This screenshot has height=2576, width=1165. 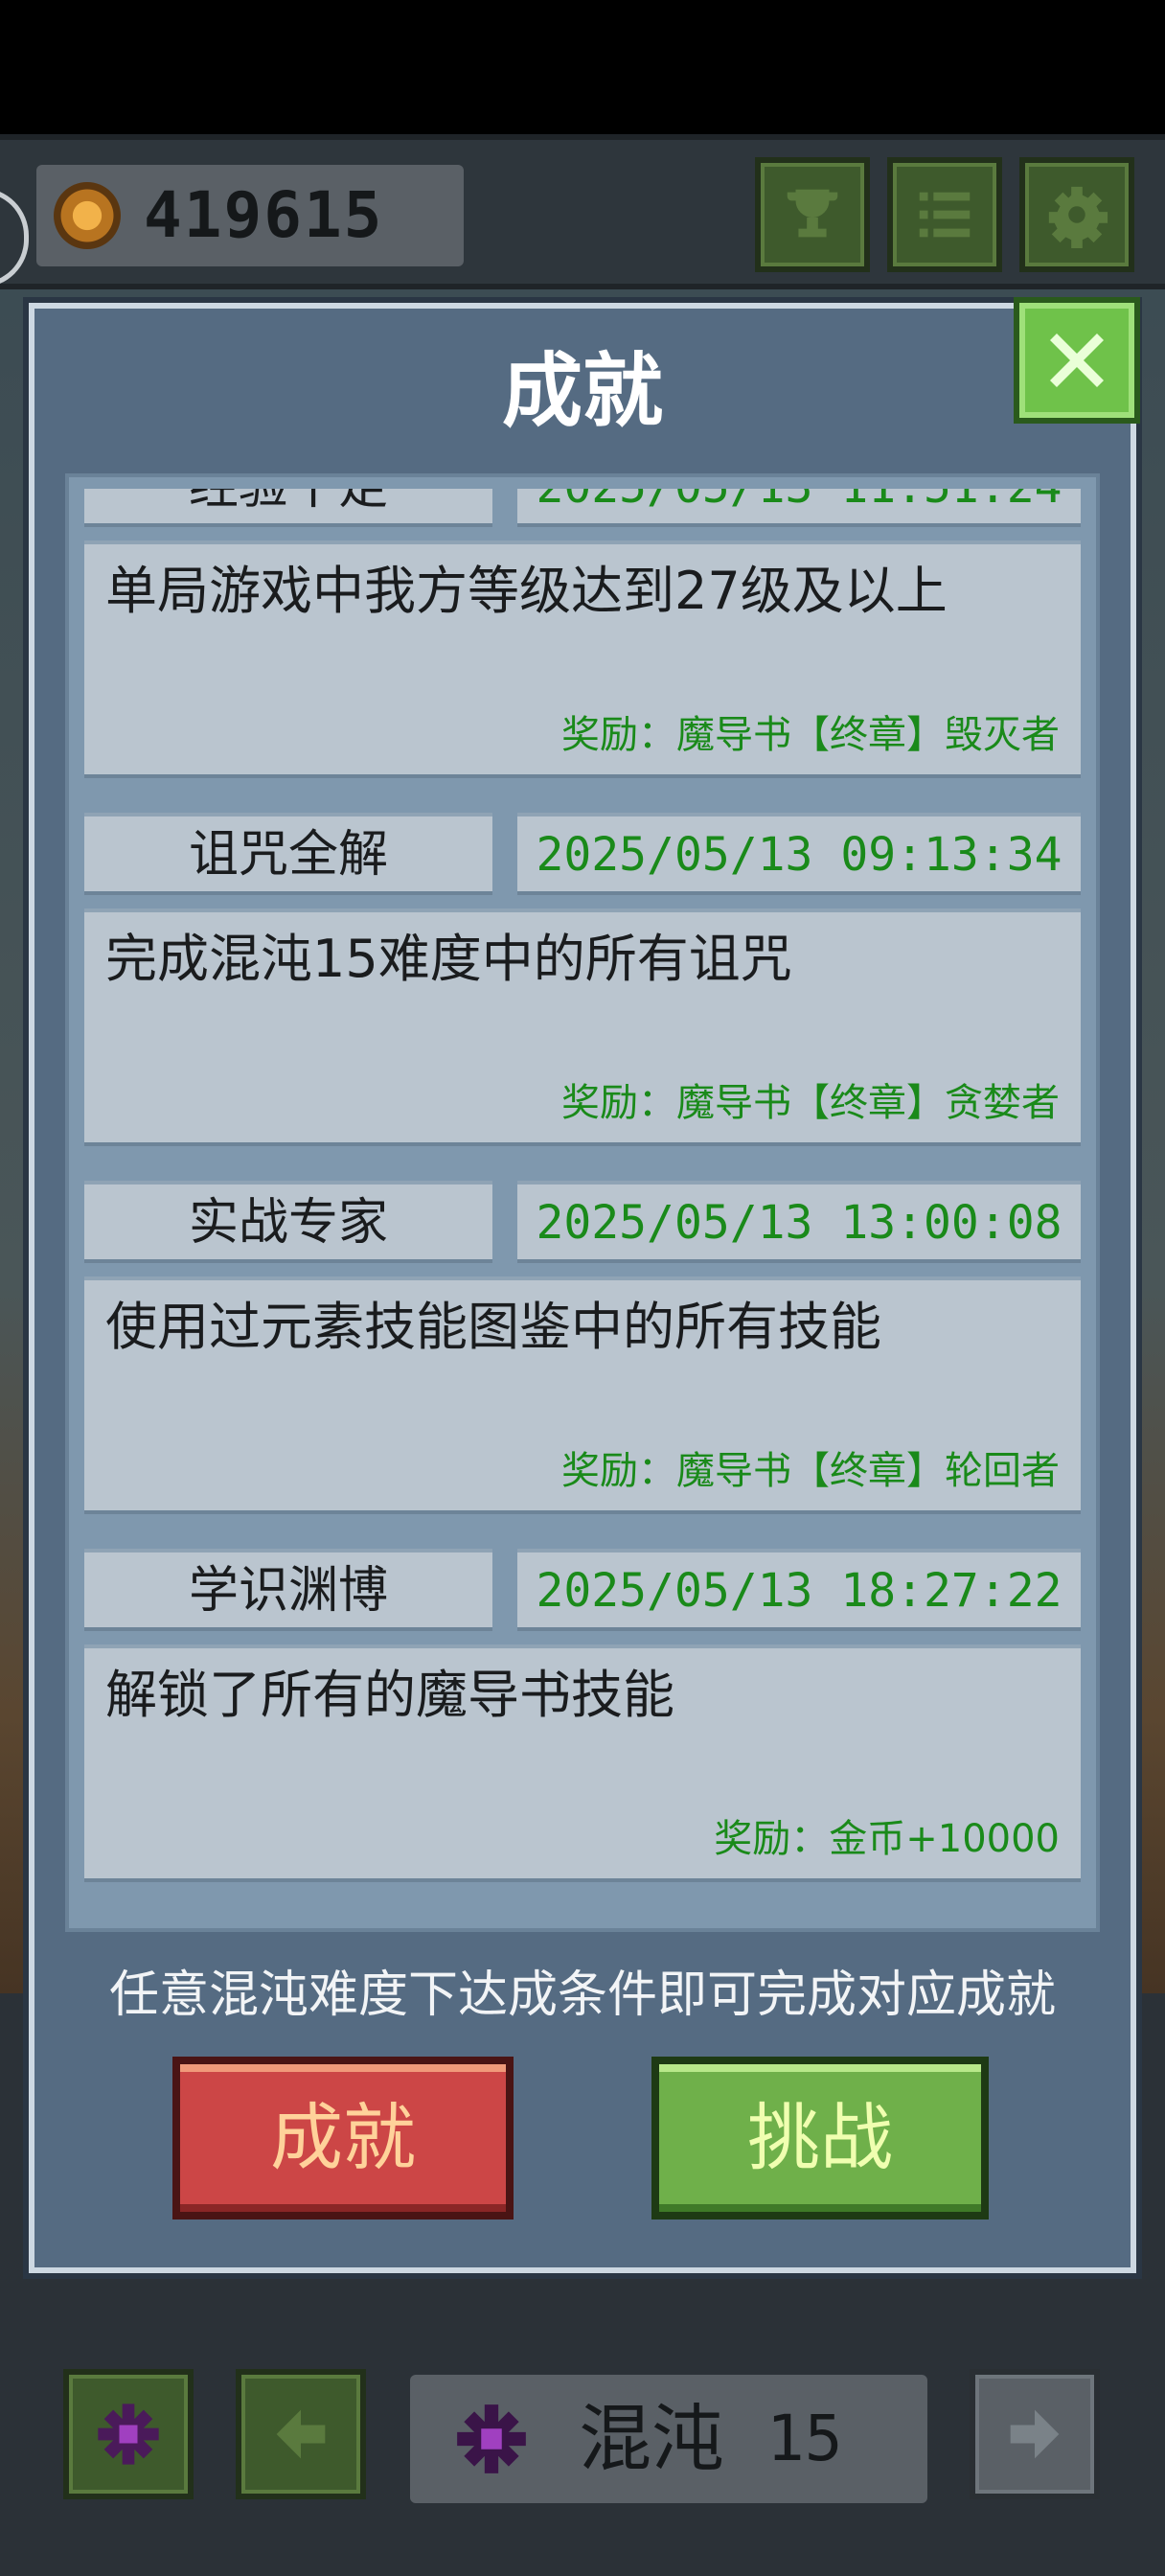 I want to click on achievement-description: 单局游戏中我方等级达到27级及以上, so click(x=526, y=591).